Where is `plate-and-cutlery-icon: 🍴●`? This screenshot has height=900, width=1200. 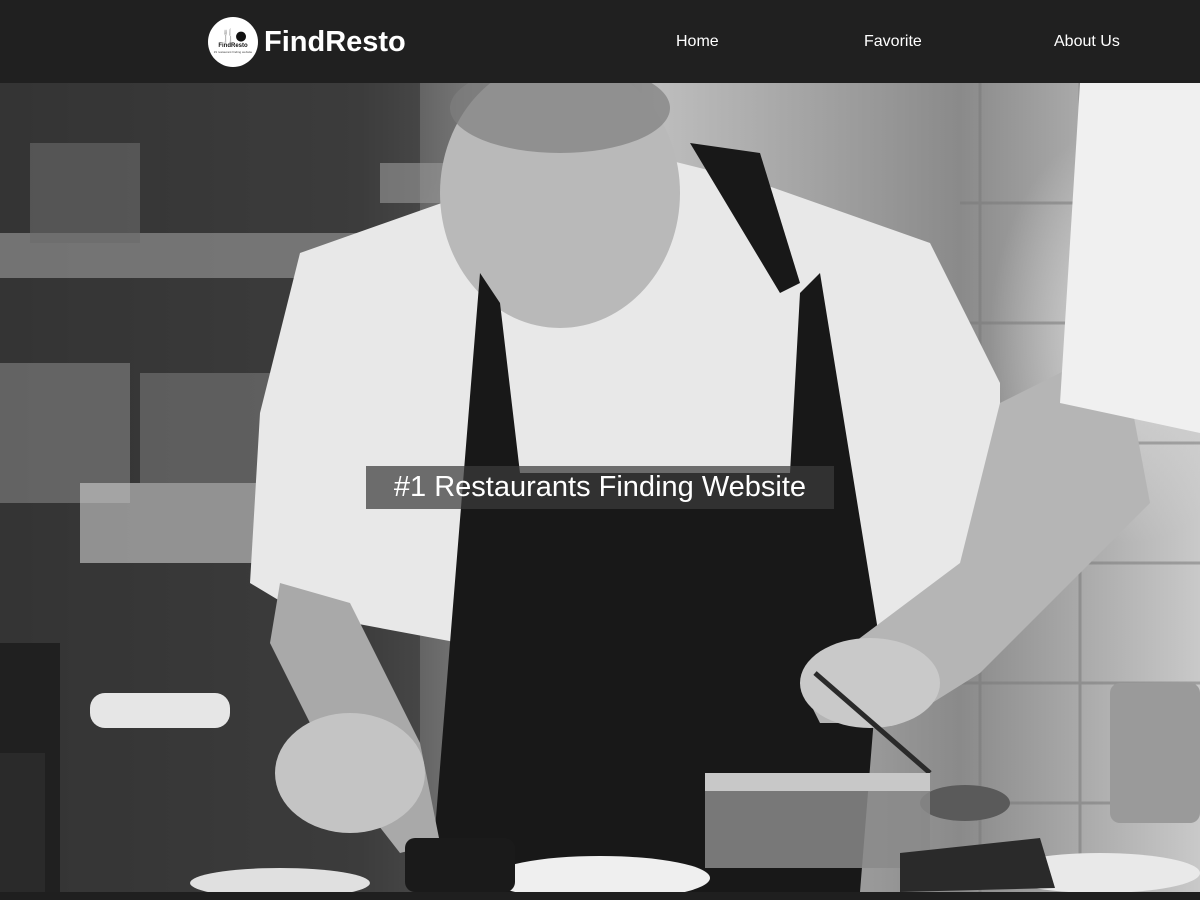
plate-and-cutlery-icon: 🍴● is located at coordinates (233, 36).